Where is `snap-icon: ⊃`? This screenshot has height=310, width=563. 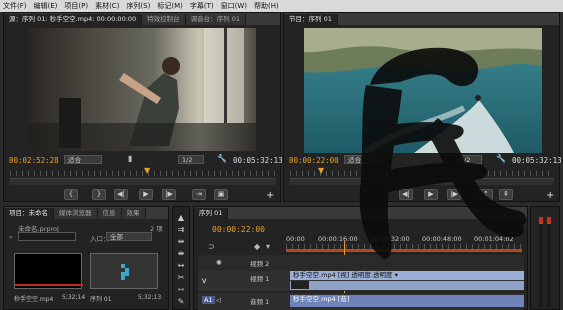 snap-icon: ⊃ is located at coordinates (211, 246).